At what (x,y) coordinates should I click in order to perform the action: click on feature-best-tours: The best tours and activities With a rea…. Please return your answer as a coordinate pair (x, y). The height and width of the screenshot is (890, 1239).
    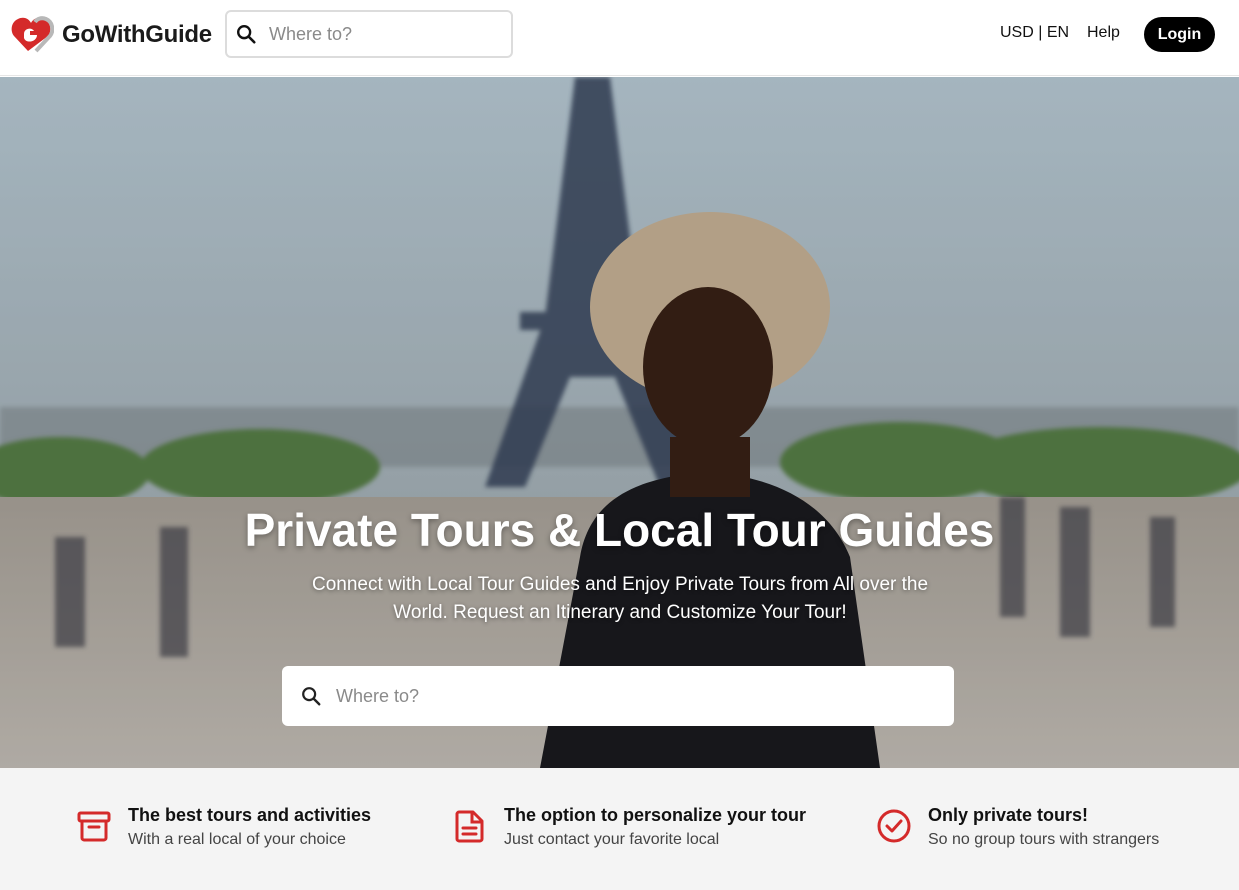
    Looking at the image, I should click on (223, 827).